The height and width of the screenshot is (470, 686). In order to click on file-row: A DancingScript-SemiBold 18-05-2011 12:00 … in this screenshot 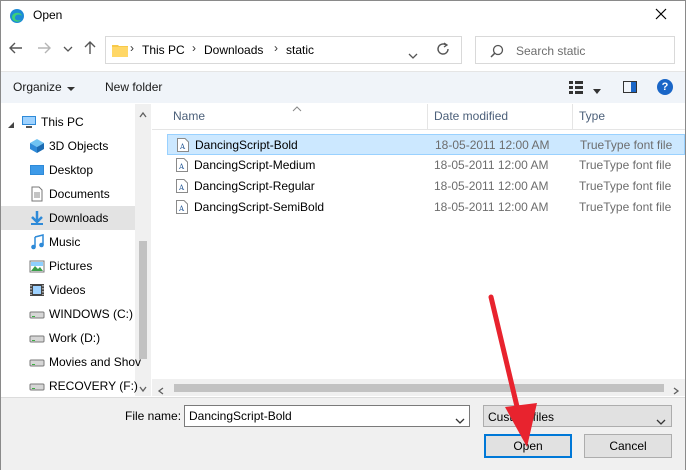, I will do `click(426, 207)`.